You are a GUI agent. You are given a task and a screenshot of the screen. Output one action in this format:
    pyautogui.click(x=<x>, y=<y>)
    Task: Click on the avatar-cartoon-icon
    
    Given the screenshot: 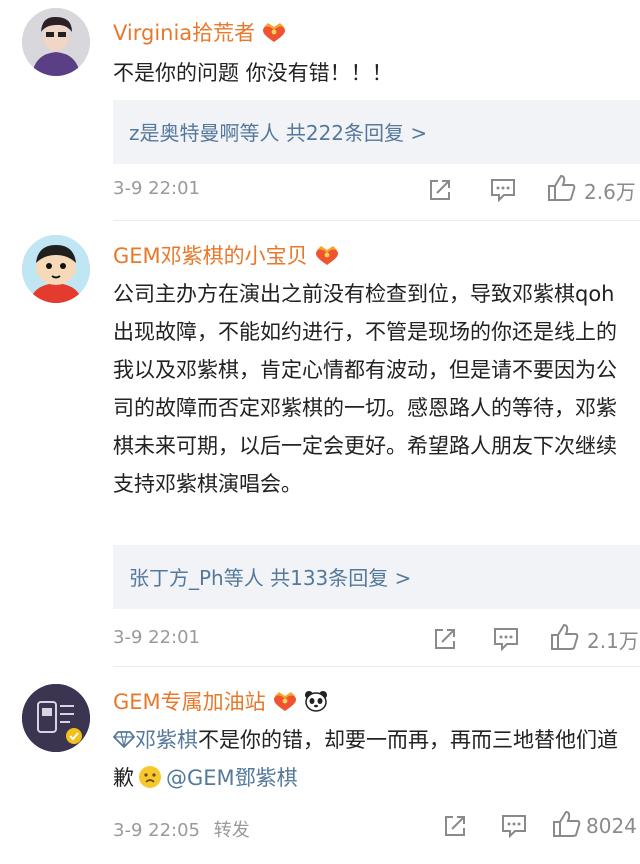 What is the action you would take?
    pyautogui.click(x=56, y=269)
    